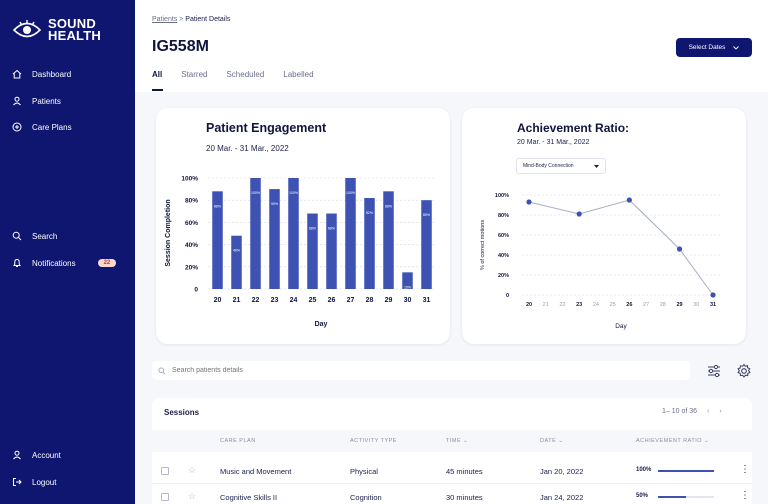  What do you see at coordinates (369, 213) in the screenshot?
I see `bar-data-label: 82%` at bounding box center [369, 213].